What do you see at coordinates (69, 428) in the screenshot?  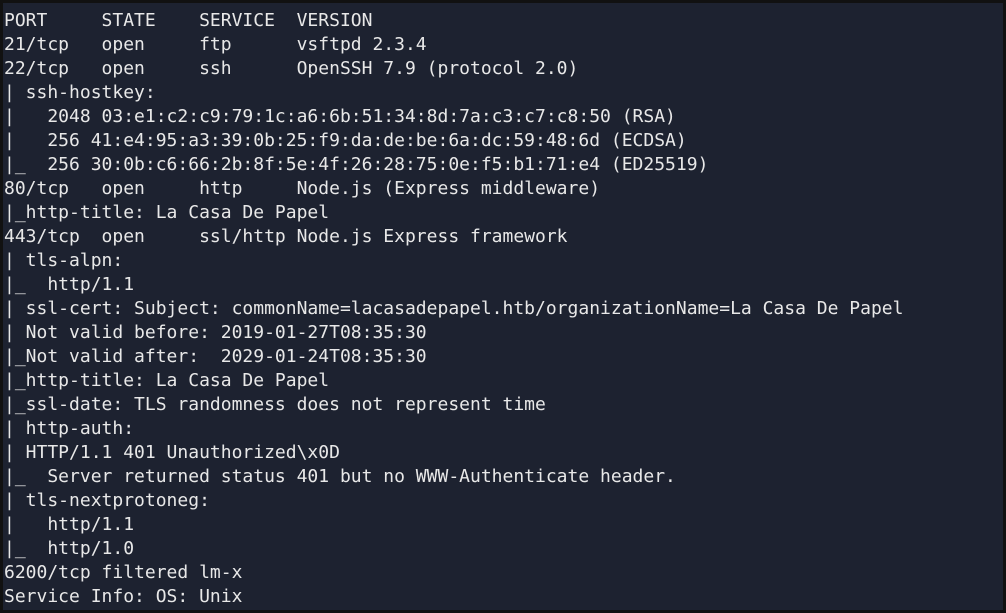 I see `script-output-line: | http-auth:` at bounding box center [69, 428].